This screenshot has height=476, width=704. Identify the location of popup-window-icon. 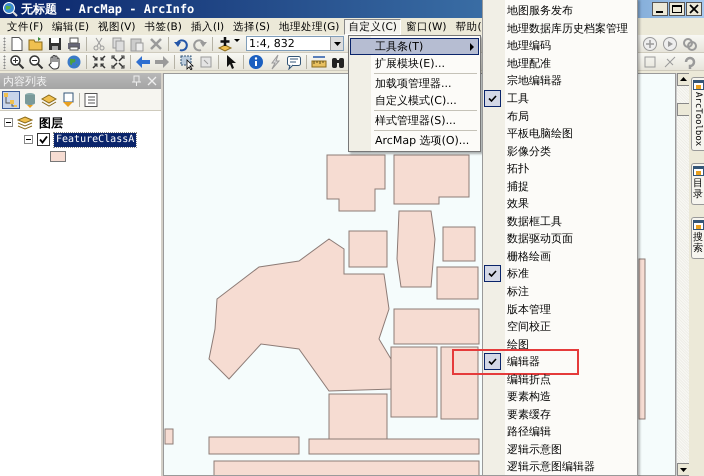
(294, 62).